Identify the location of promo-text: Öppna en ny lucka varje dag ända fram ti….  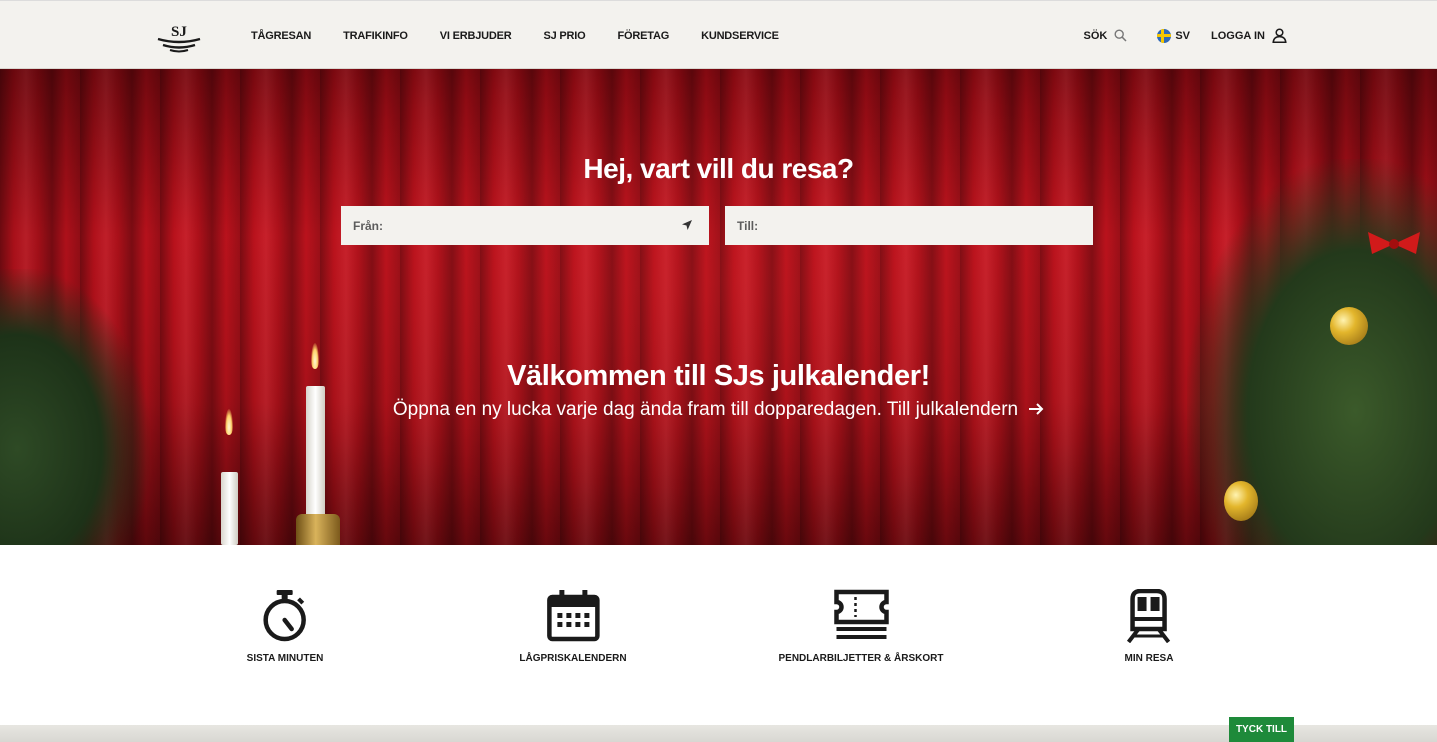
(705, 409).